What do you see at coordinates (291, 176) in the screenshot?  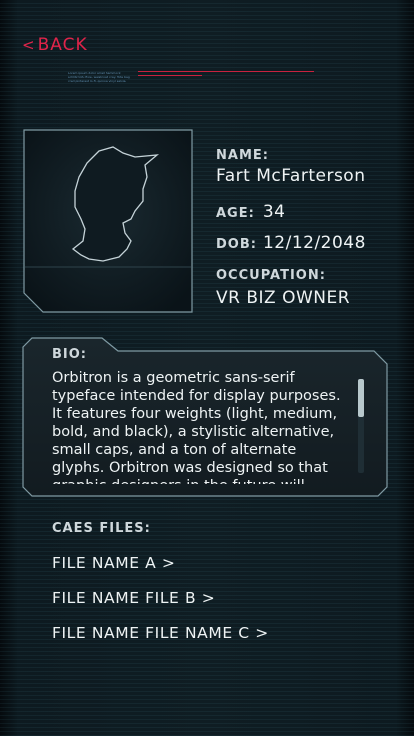 I see `name-value: Fart McFarterson` at bounding box center [291, 176].